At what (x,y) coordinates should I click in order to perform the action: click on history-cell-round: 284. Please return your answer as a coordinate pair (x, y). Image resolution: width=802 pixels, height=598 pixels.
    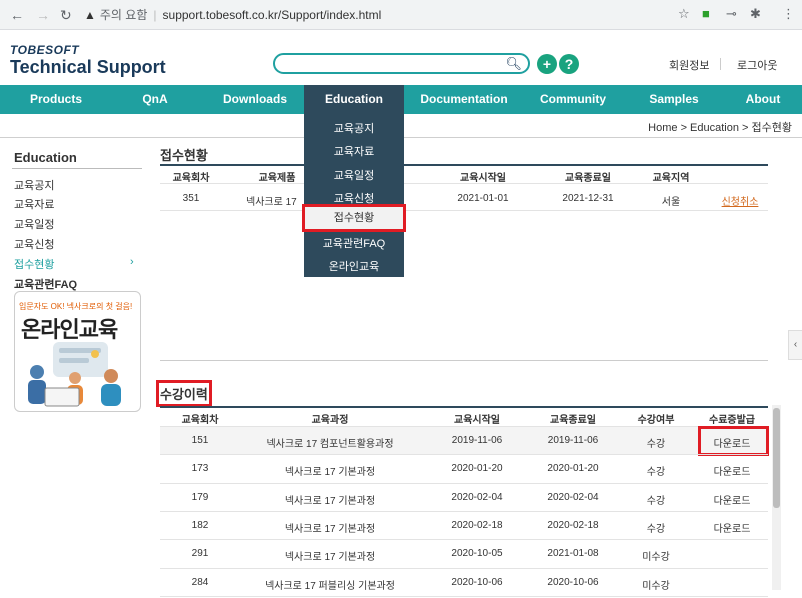
    Looking at the image, I should click on (200, 582).